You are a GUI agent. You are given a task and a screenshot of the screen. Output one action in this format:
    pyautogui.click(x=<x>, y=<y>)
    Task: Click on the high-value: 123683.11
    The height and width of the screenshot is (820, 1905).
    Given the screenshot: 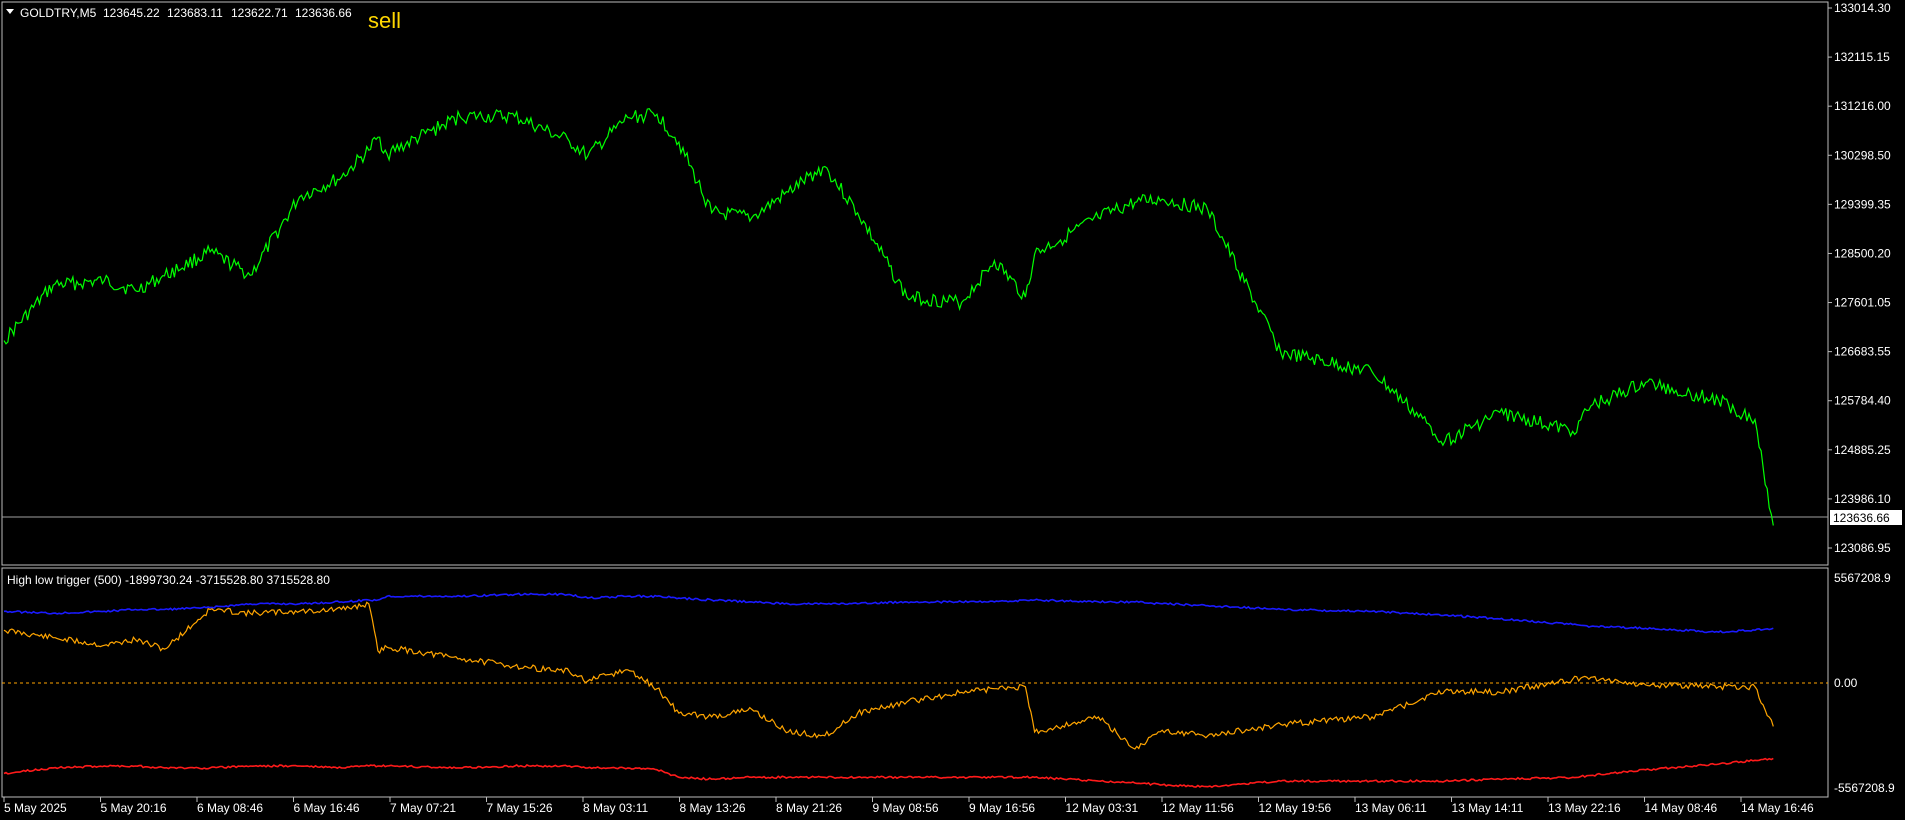 What is the action you would take?
    pyautogui.click(x=195, y=13)
    